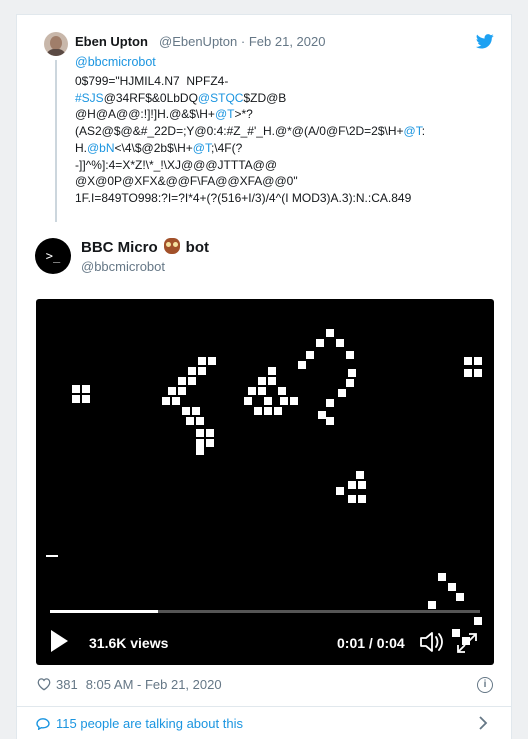 The width and height of the screenshot is (528, 739). What do you see at coordinates (67, 684) in the screenshot?
I see `like-count: 381` at bounding box center [67, 684].